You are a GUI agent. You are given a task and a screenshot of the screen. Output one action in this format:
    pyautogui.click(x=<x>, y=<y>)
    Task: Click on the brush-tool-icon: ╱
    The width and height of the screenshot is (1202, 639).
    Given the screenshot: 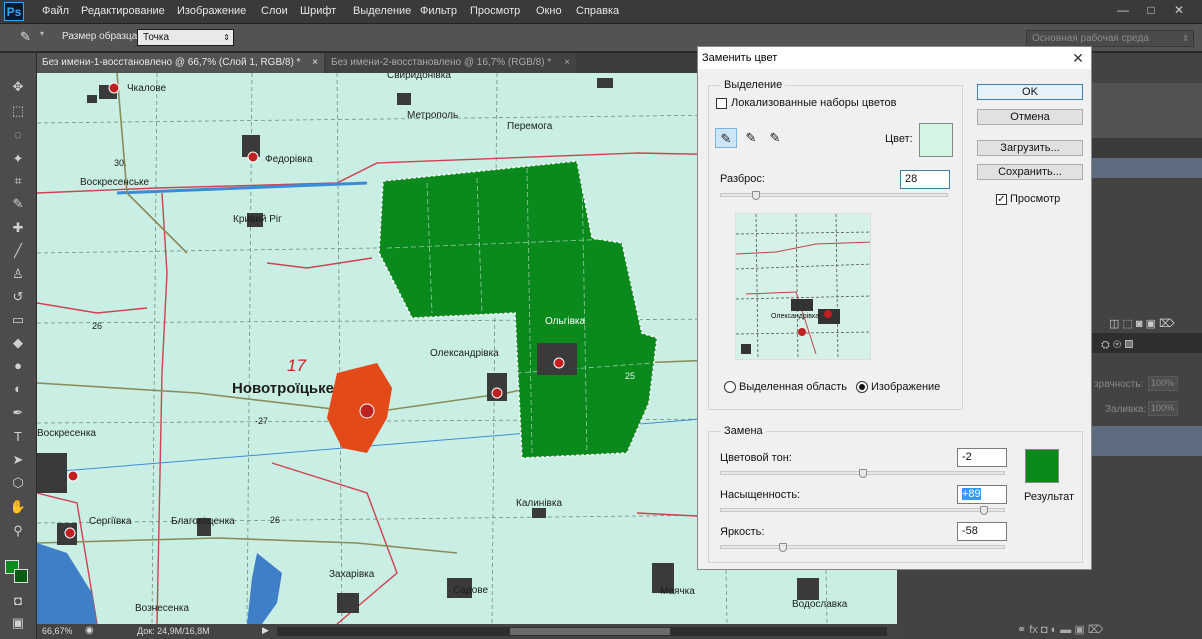 What is the action you would take?
    pyautogui.click(x=18, y=251)
    